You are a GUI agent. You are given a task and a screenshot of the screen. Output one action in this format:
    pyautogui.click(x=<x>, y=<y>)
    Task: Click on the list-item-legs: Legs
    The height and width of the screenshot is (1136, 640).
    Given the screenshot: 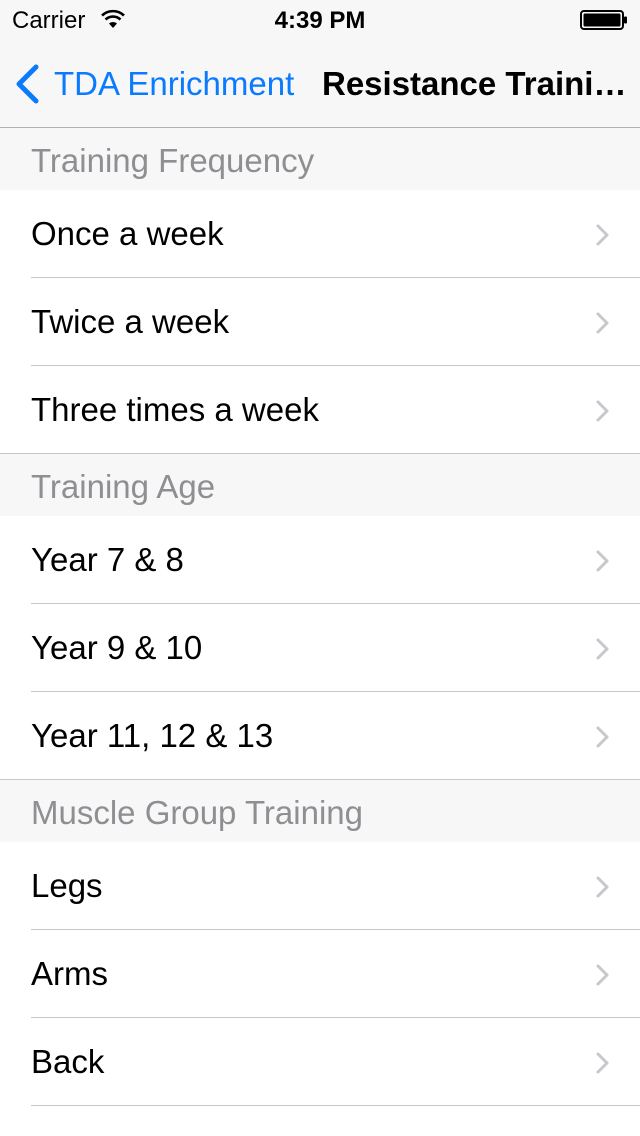 What is the action you would take?
    pyautogui.click(x=320, y=886)
    